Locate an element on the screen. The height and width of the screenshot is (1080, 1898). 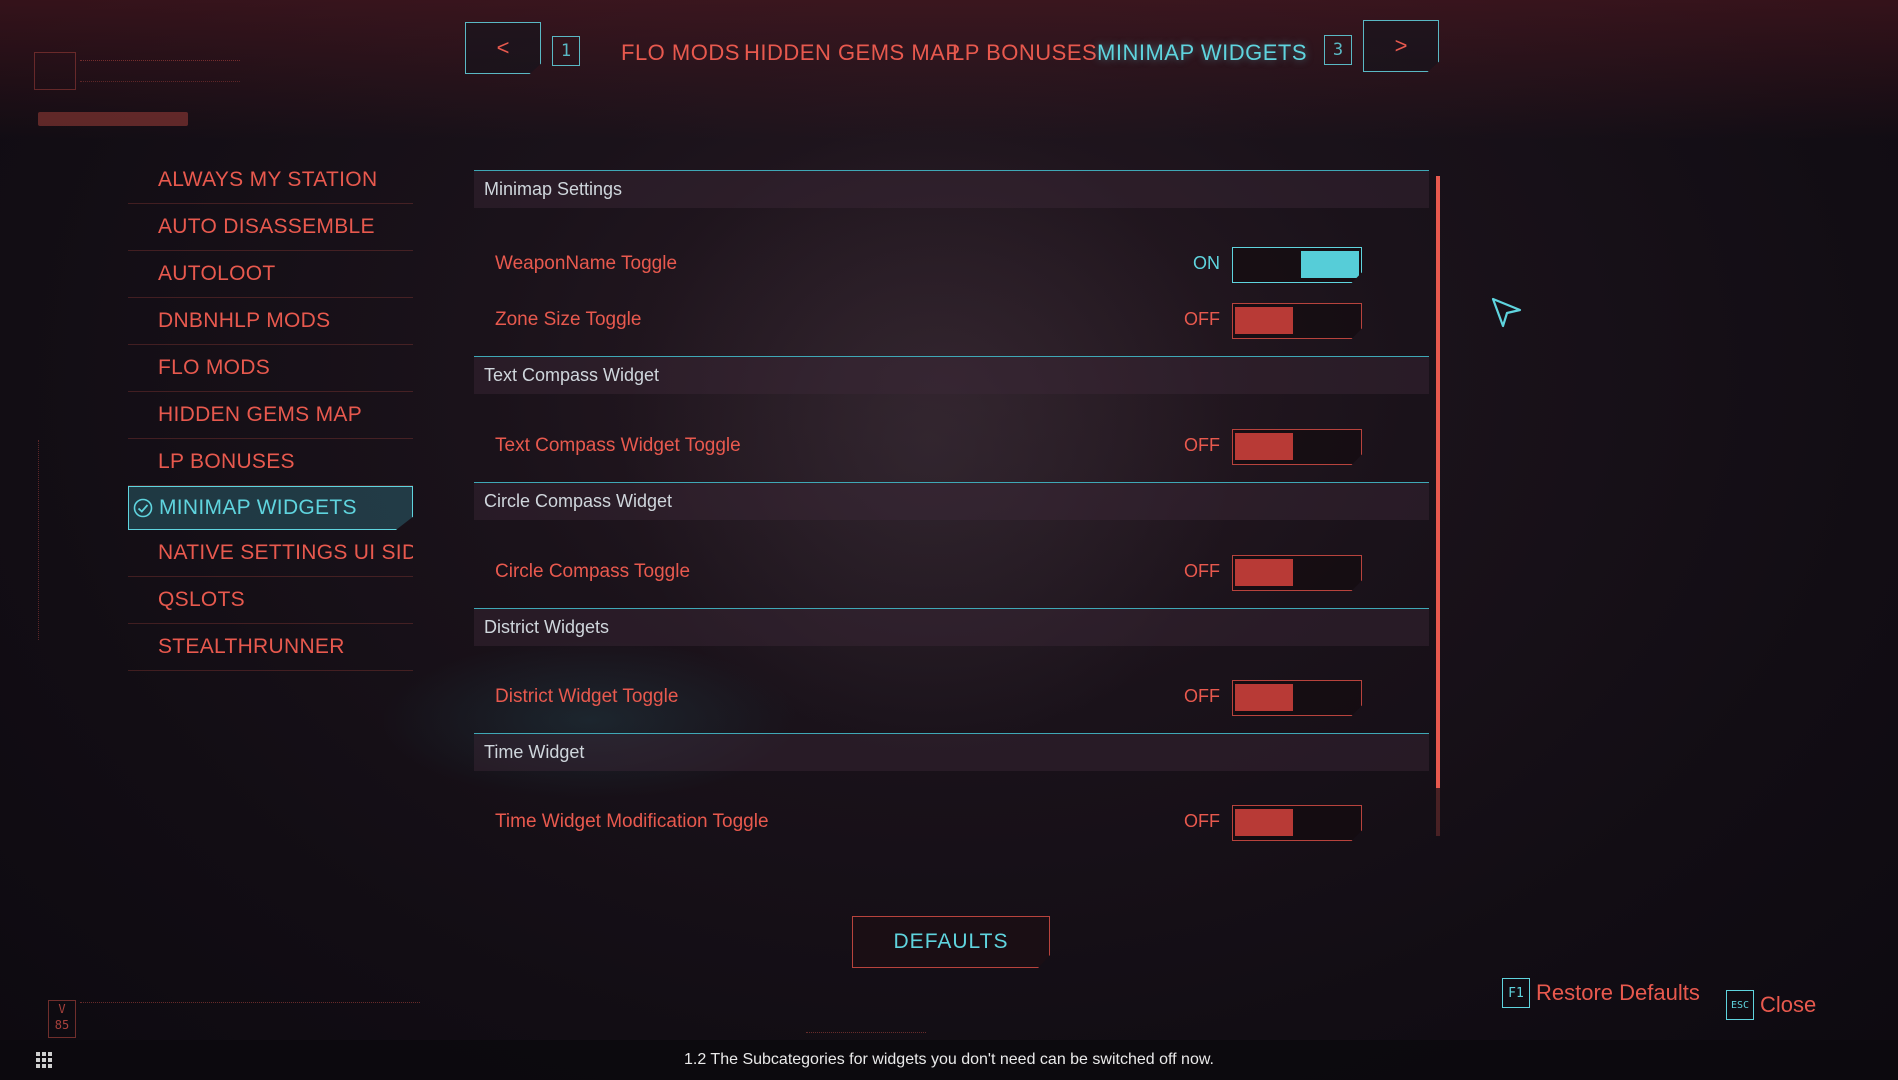
hud-side-decoration is located at coordinates (41, 540).